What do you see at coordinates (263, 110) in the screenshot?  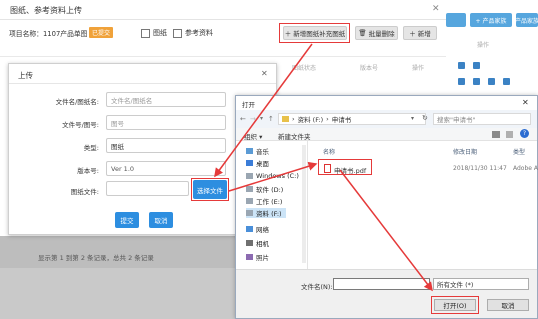 I see `arrow-to-choose-file` at bounding box center [263, 110].